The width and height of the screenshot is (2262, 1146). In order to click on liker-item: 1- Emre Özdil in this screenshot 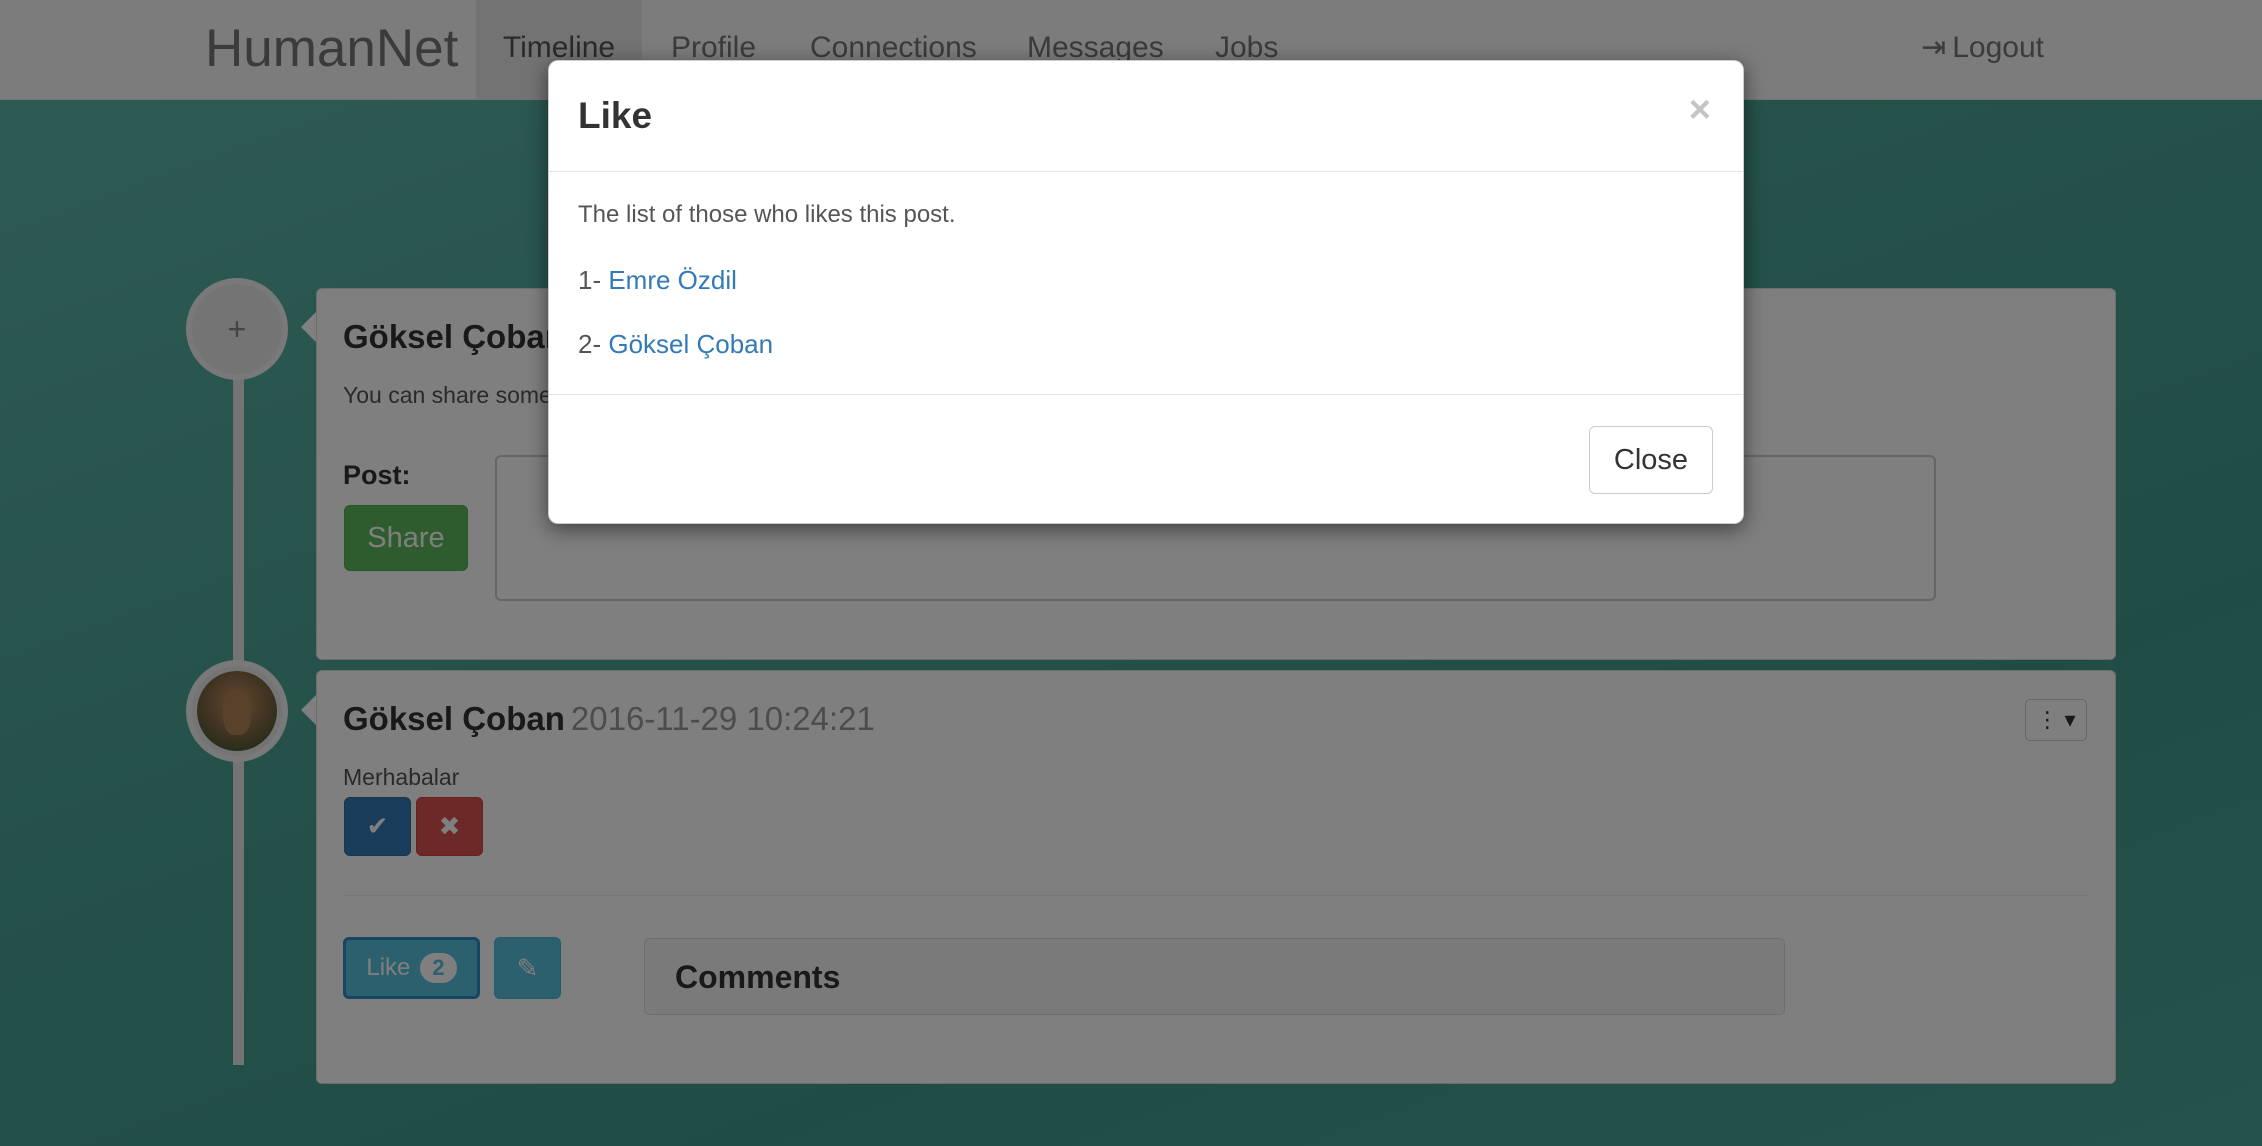, I will do `click(767, 280)`.